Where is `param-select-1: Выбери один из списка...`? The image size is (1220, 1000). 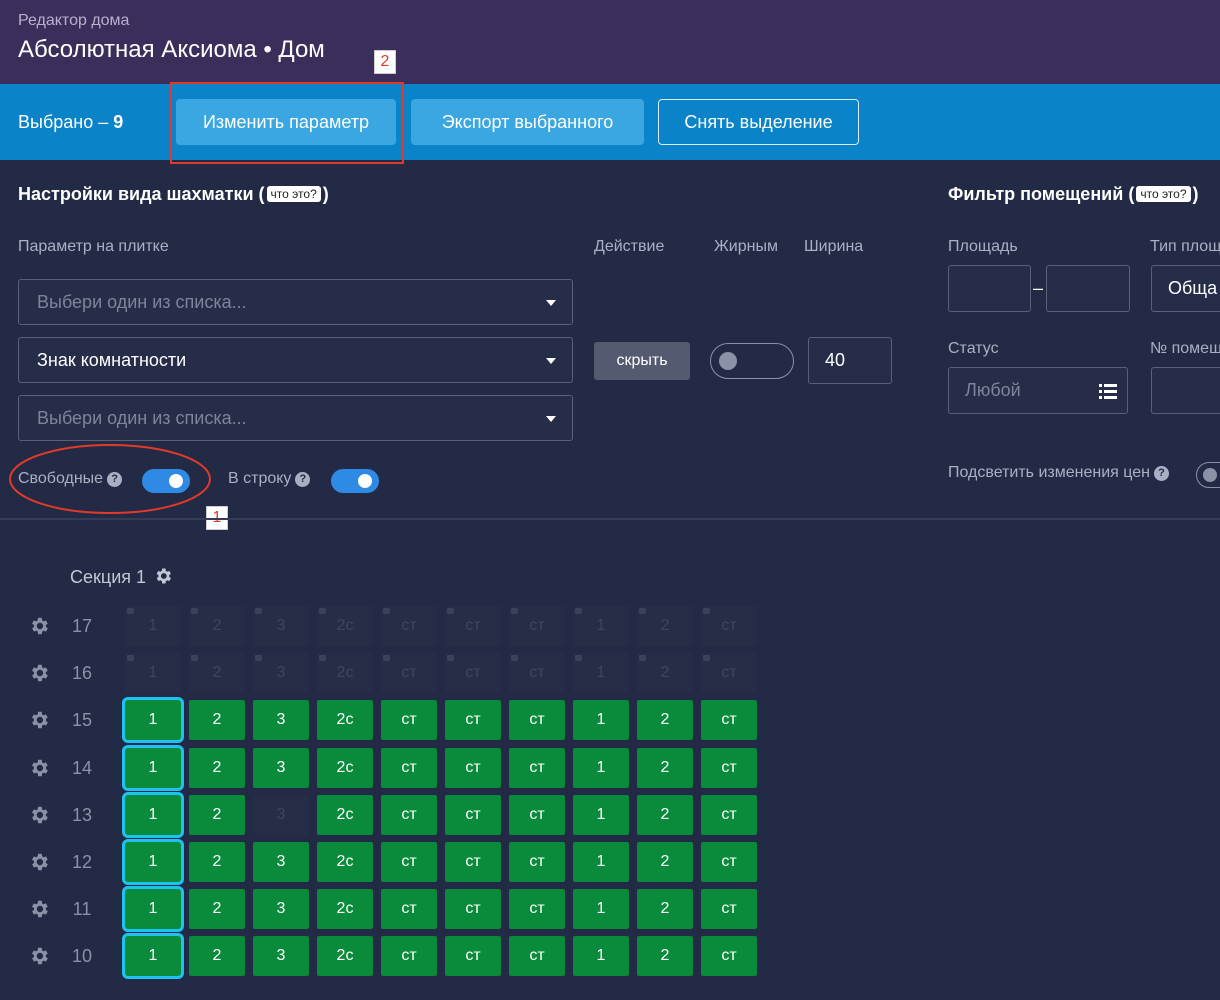
param-select-1: Выбери один из списка... is located at coordinates (295, 302).